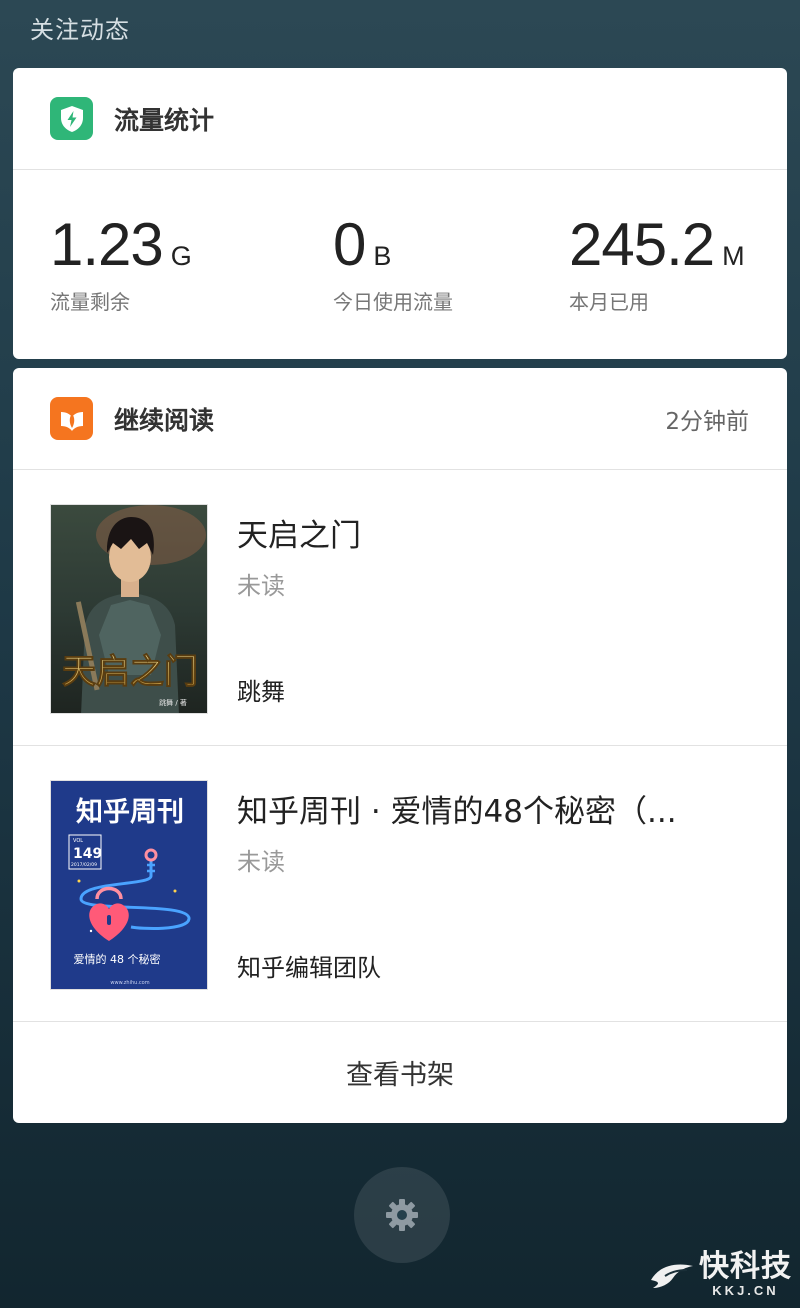 This screenshot has height=1308, width=800. What do you see at coordinates (400, 1072) in the screenshot?
I see `view-bookshelf-button: 查看书架` at bounding box center [400, 1072].